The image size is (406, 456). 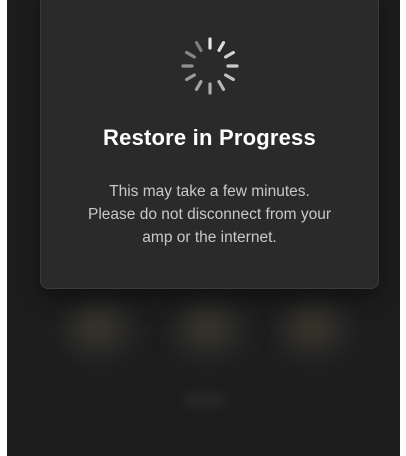 I want to click on dialog-title: Restore in Progress, so click(x=209, y=137).